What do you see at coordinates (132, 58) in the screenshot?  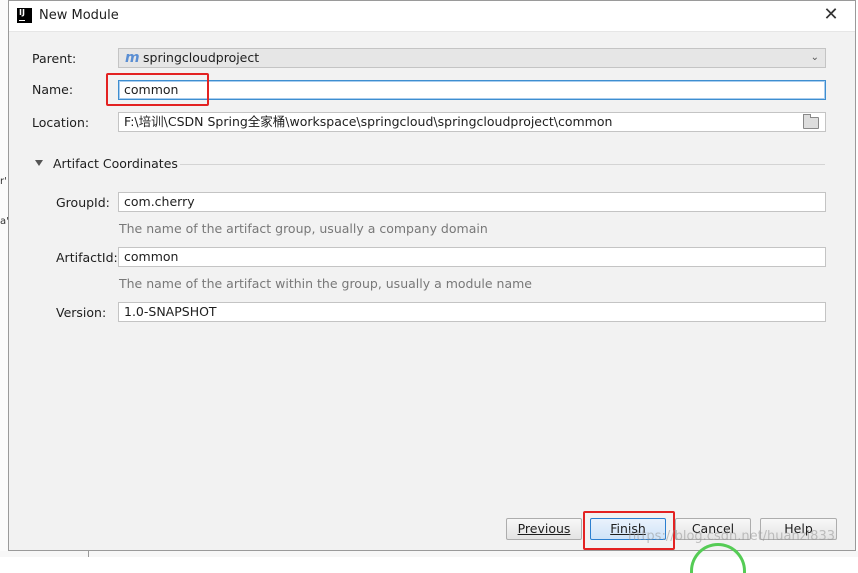 I see `maven-icon: m` at bounding box center [132, 58].